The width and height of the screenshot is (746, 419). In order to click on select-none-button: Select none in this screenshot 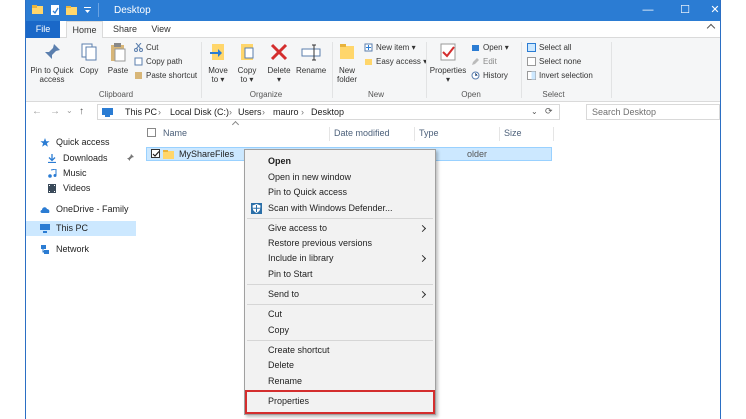, I will do `click(554, 61)`.